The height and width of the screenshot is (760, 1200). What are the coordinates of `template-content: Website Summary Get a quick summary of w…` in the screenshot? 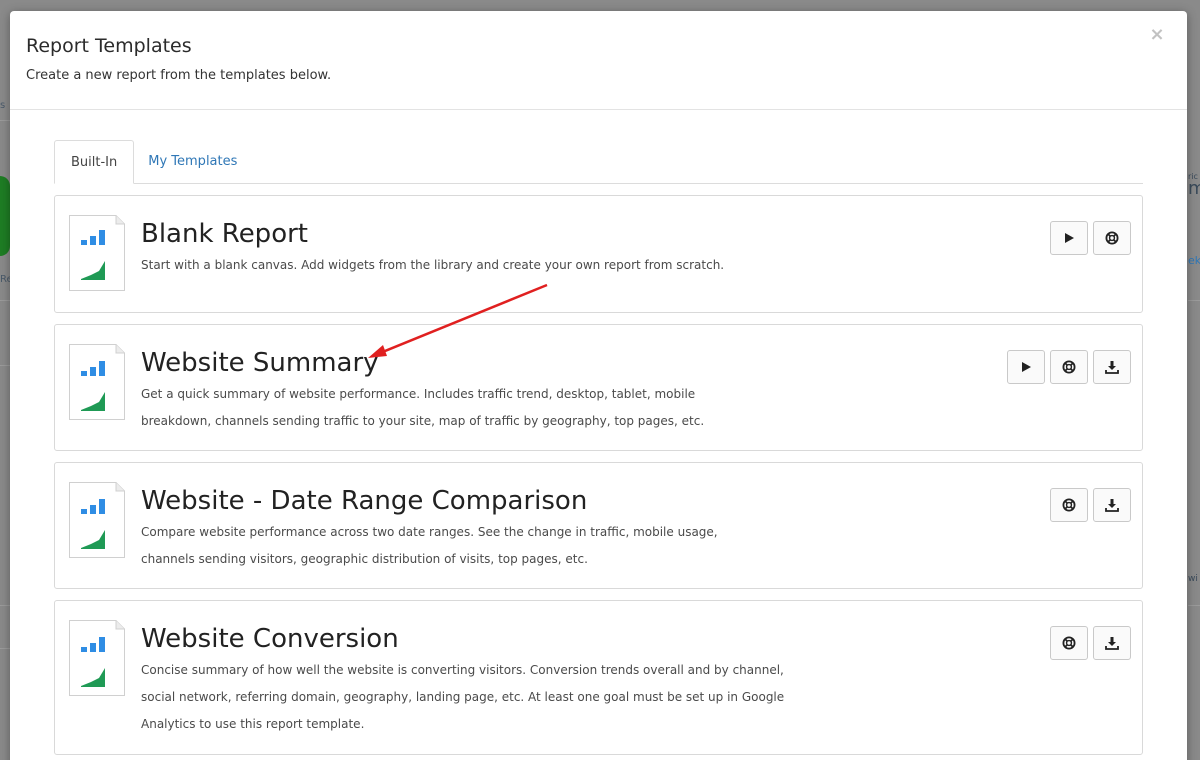 It's located at (641, 380).